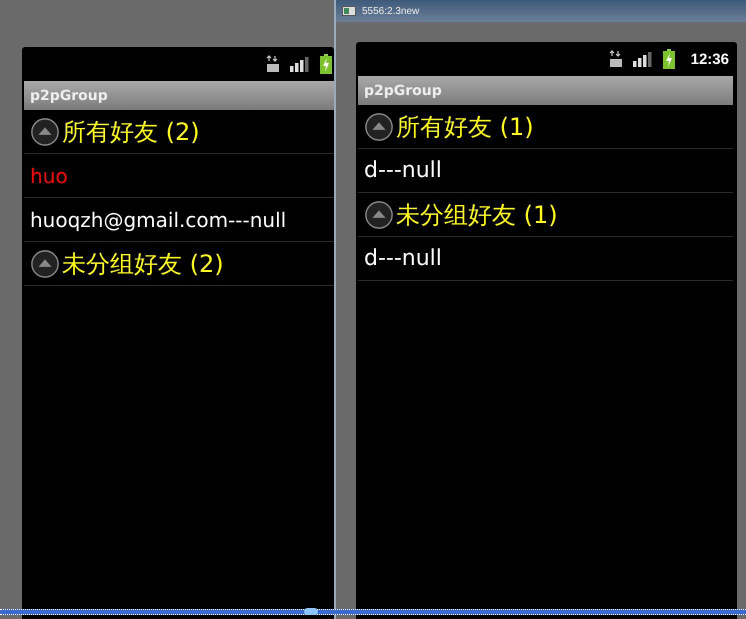 The height and width of the screenshot is (619, 746). Describe the element at coordinates (709, 59) in the screenshot. I see `clock-time: 12:36` at that location.